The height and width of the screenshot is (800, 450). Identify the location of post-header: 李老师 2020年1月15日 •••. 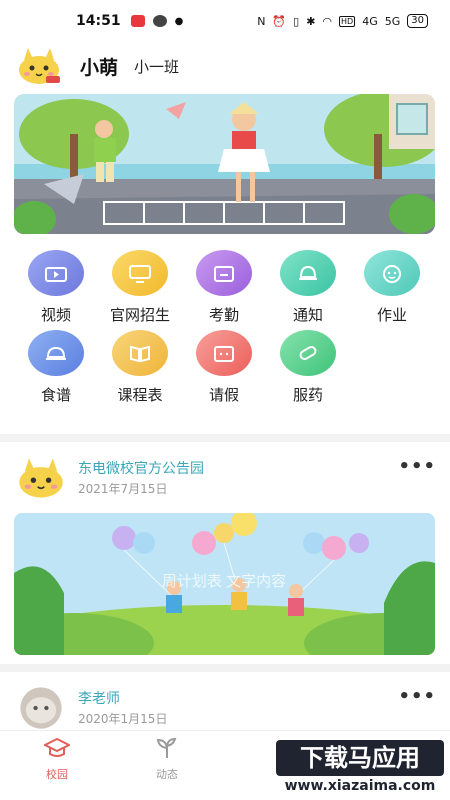
(226, 711).